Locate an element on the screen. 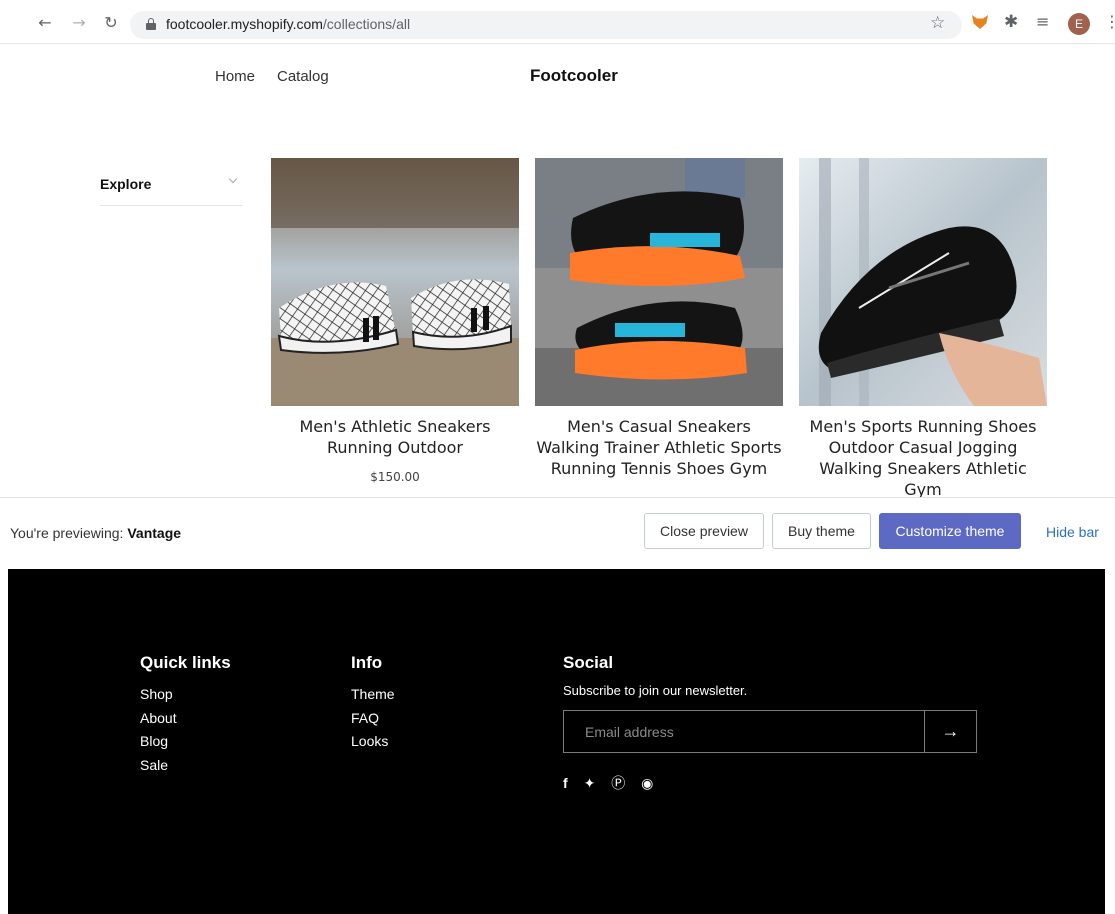  nav-catalog: Catalog is located at coordinates (303, 76).